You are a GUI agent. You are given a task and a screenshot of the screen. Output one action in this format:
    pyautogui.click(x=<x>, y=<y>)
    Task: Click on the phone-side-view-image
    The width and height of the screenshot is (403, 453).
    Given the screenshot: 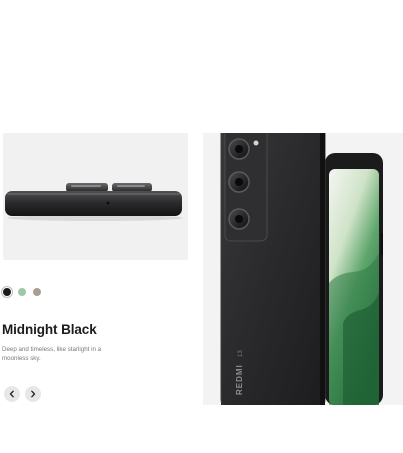 What is the action you would take?
    pyautogui.click(x=95, y=196)
    